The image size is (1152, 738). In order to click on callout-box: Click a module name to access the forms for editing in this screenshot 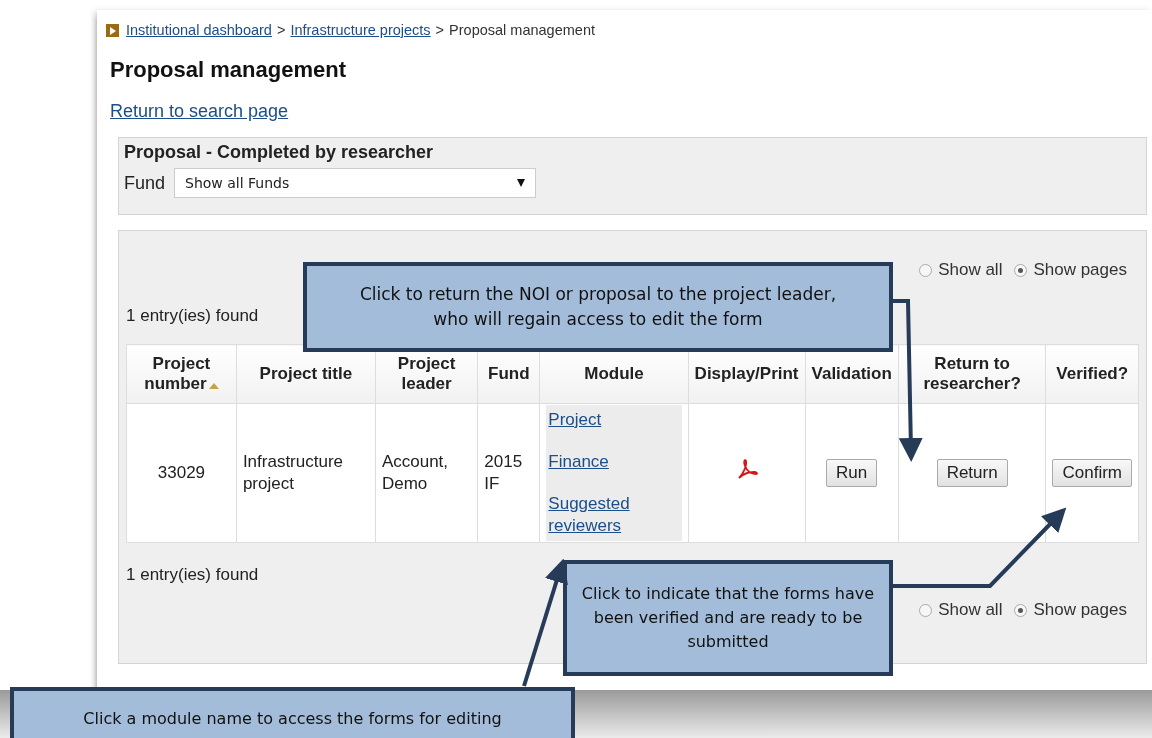, I will do `click(292, 712)`.